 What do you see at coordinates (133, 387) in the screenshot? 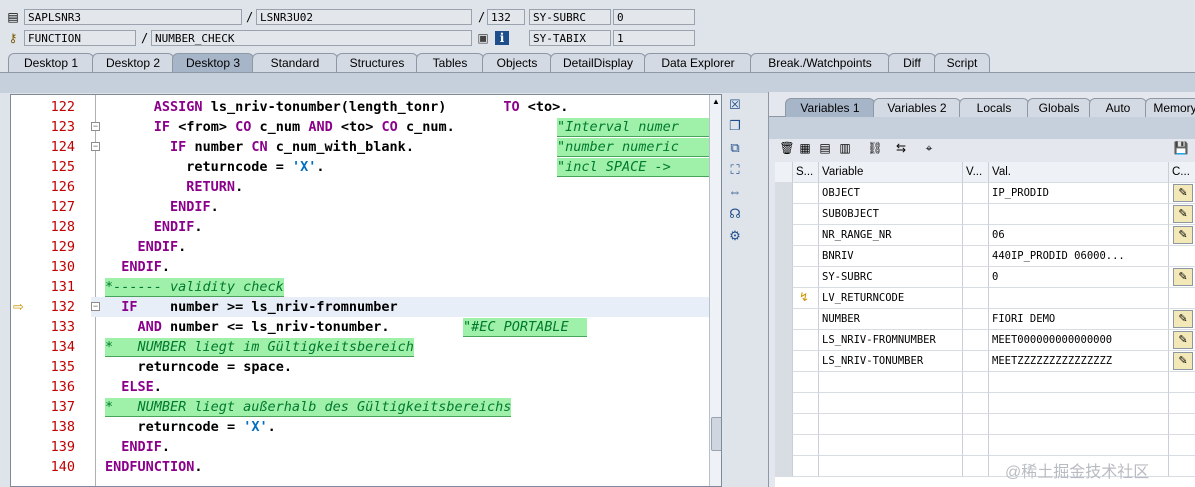
I see `code-line: ELSE.` at bounding box center [133, 387].